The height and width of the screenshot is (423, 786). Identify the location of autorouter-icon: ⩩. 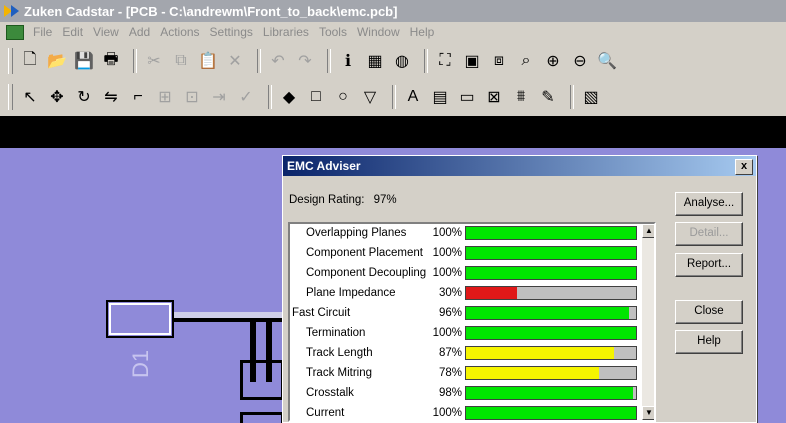
(521, 97).